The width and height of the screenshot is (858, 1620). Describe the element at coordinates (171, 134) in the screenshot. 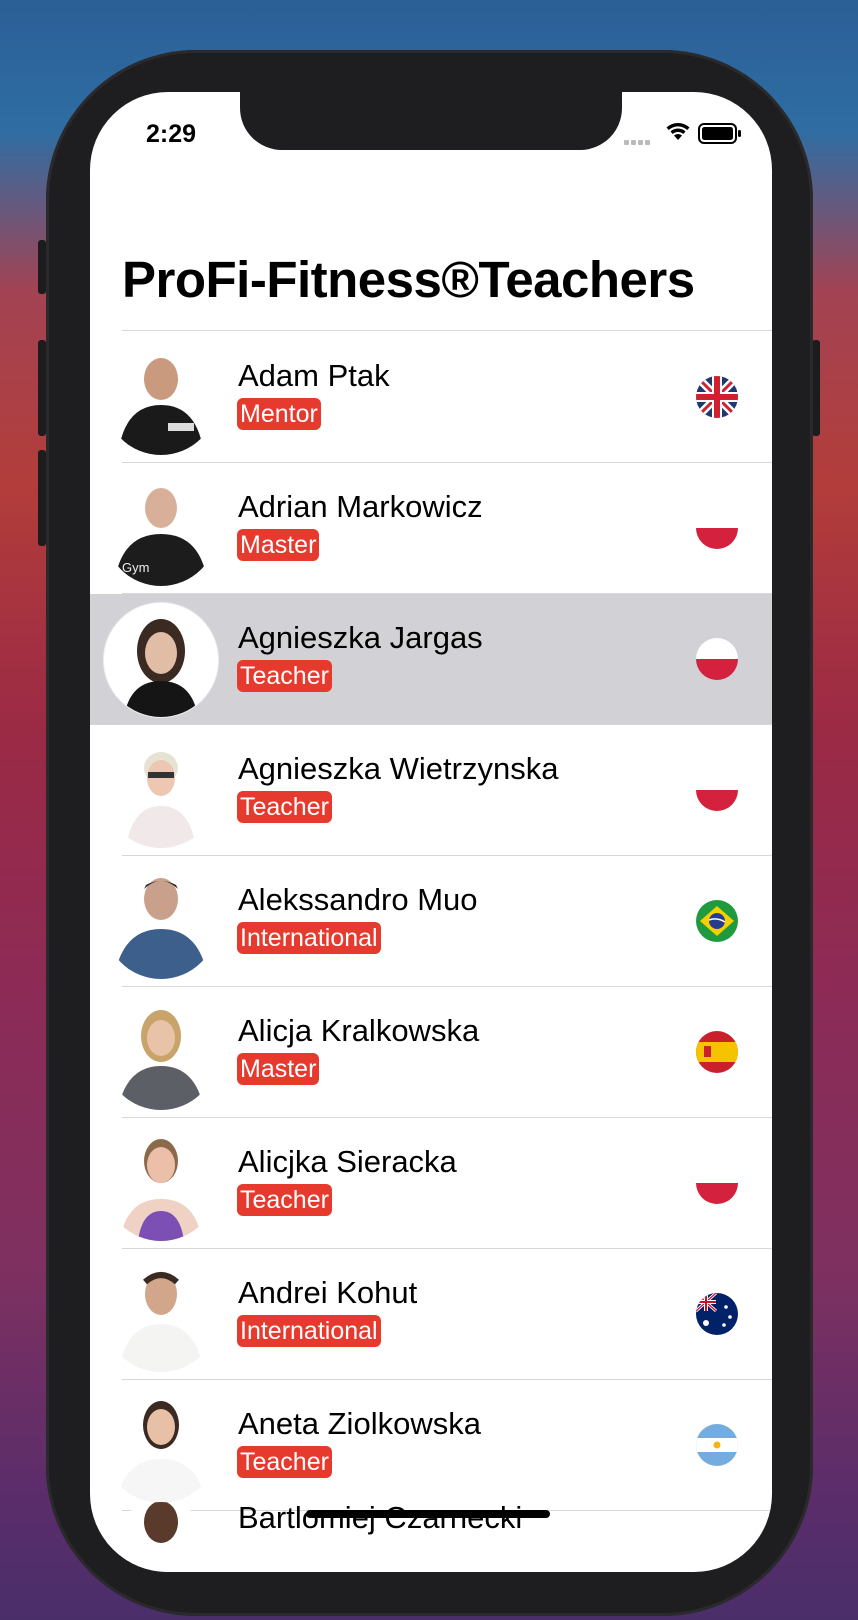

I see `status-time: 2:29` at that location.